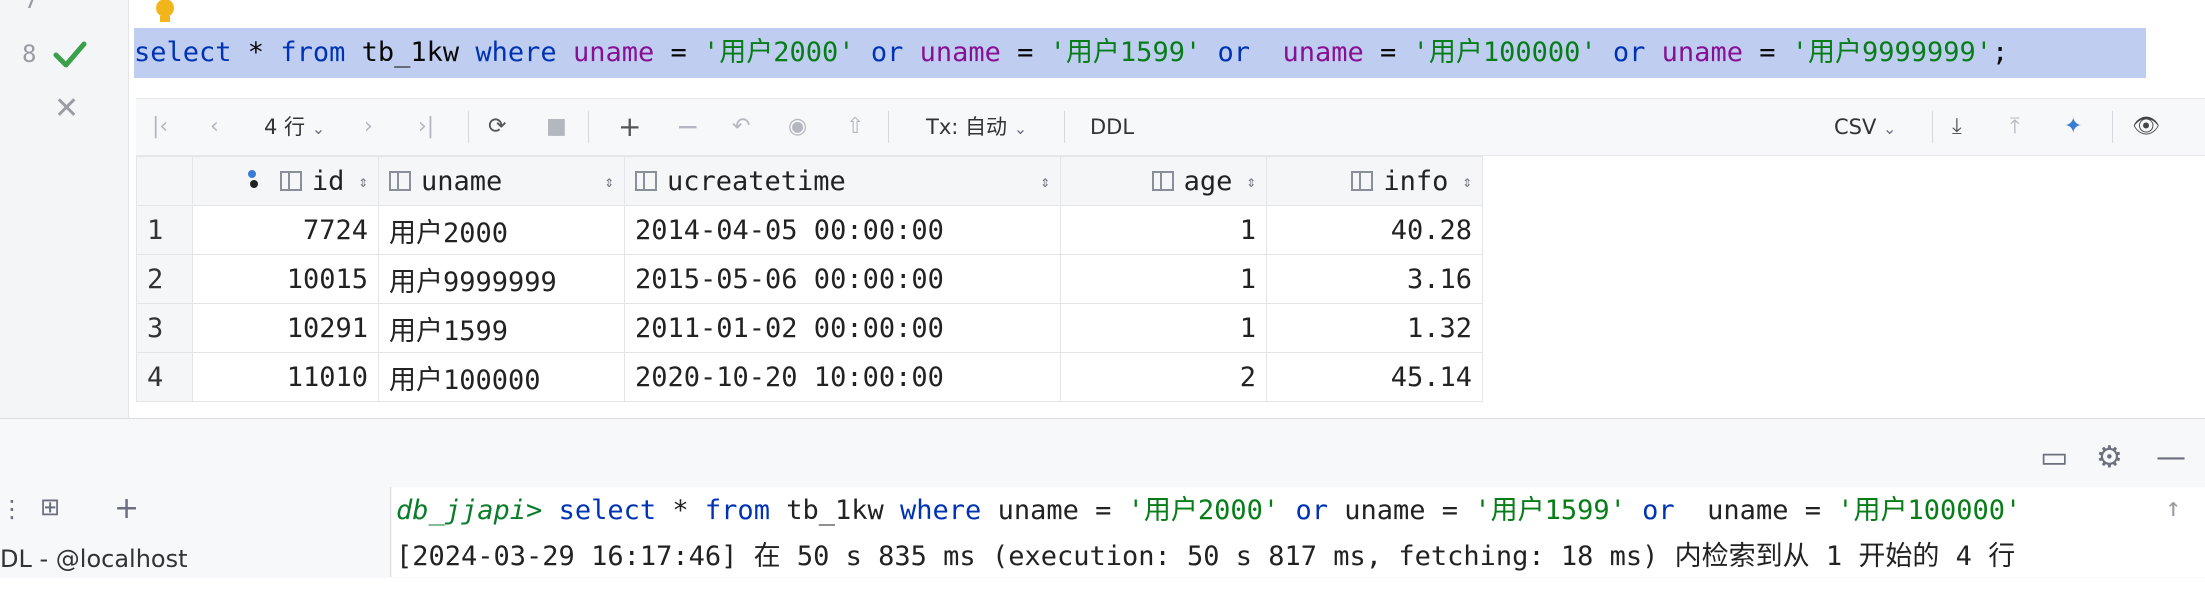 The image size is (2205, 611). What do you see at coordinates (1374, 181) in the screenshot?
I see `column-header-info: info ⇕` at bounding box center [1374, 181].